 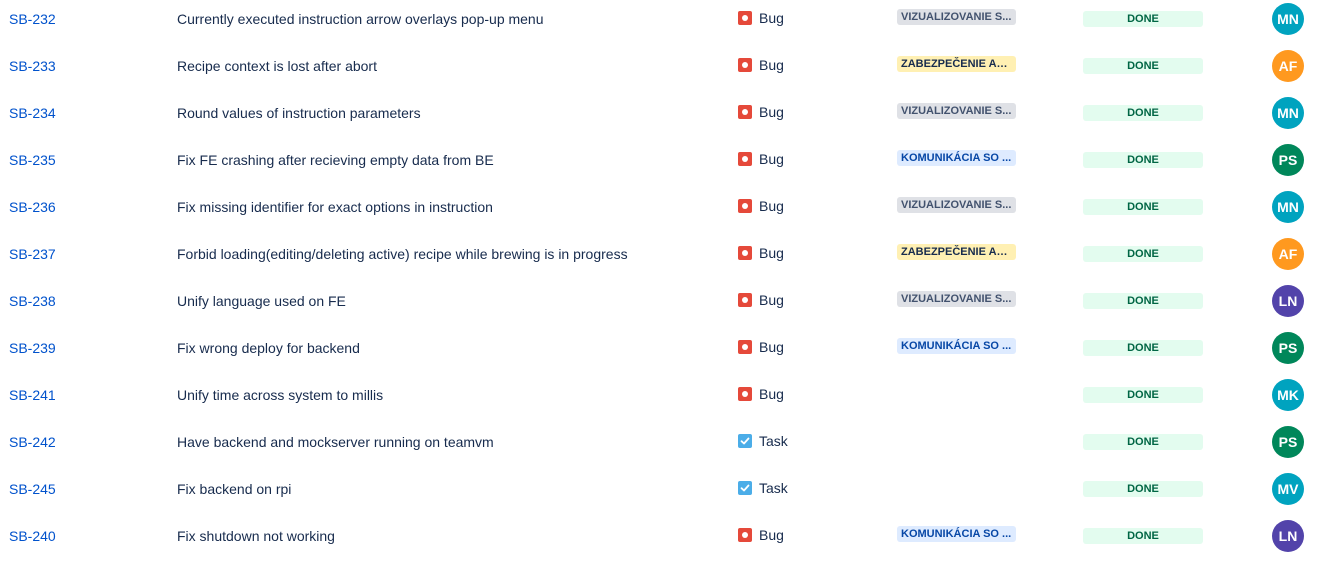 What do you see at coordinates (277, 66) in the screenshot?
I see `issue-summary: Recipe context is lost after abort` at bounding box center [277, 66].